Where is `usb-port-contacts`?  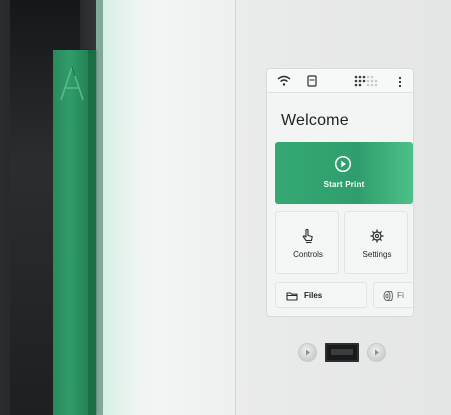
usb-port-contacts is located at coordinates (342, 352).